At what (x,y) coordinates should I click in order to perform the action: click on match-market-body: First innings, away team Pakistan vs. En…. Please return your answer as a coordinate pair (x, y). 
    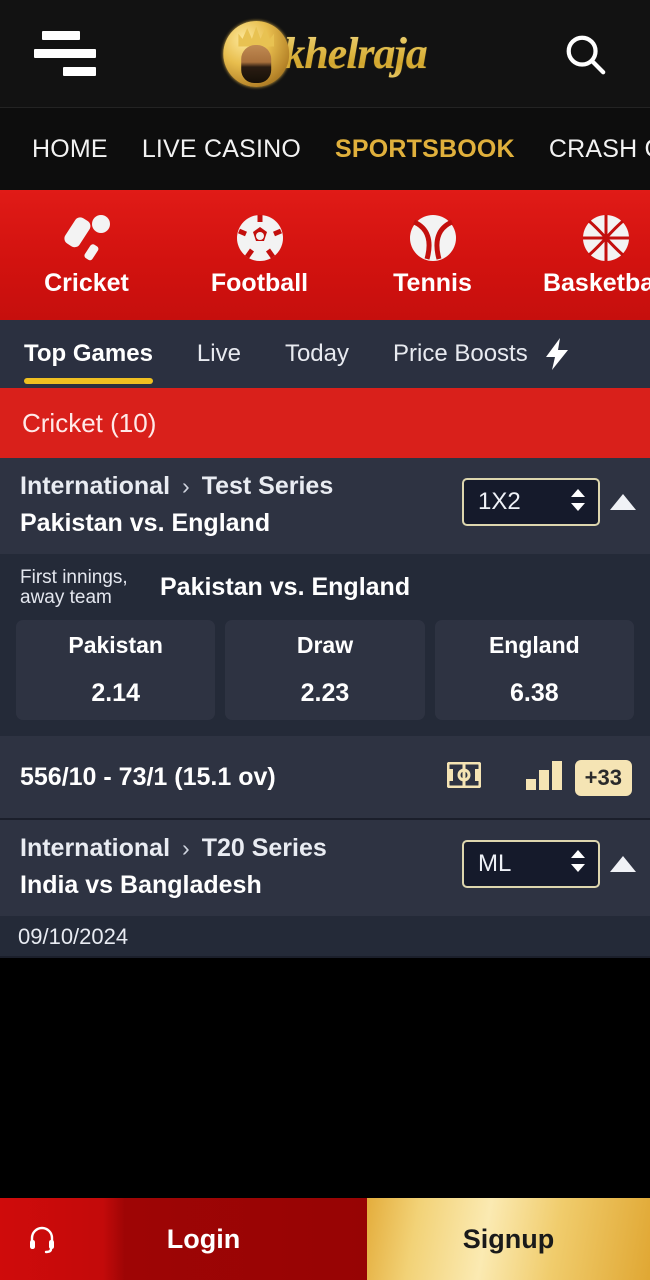
    Looking at the image, I should click on (325, 645).